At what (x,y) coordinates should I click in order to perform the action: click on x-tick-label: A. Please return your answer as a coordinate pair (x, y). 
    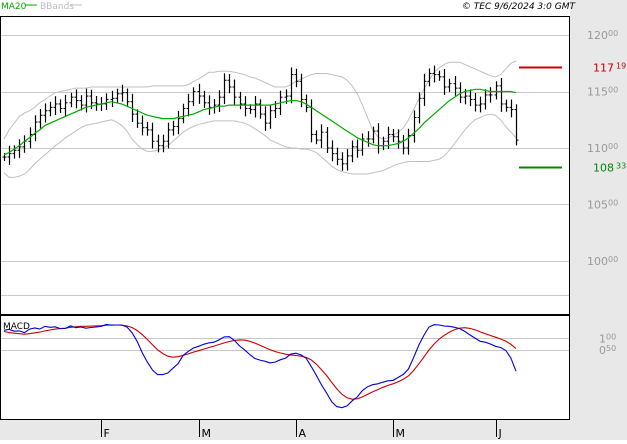
    Looking at the image, I should click on (303, 433).